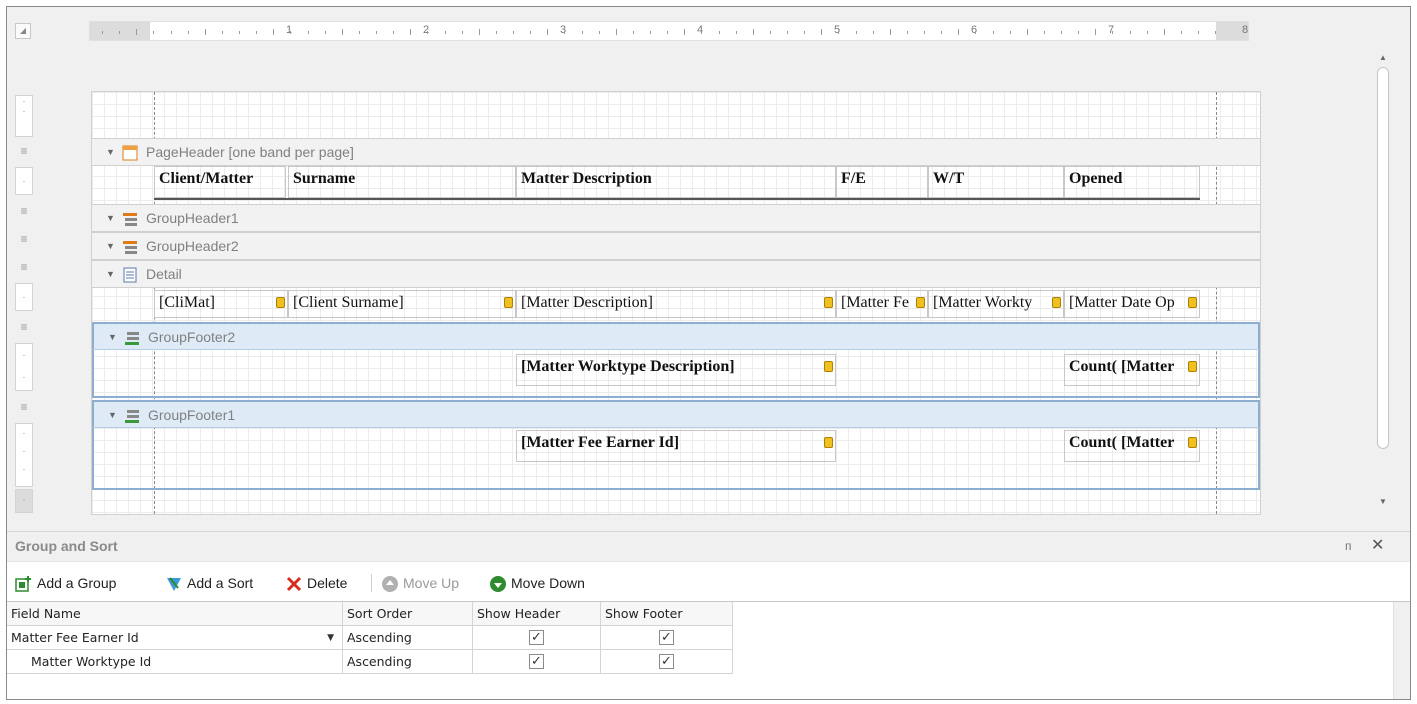  I want to click on detail-matter-worktype: [Matter Workty, so click(996, 304).